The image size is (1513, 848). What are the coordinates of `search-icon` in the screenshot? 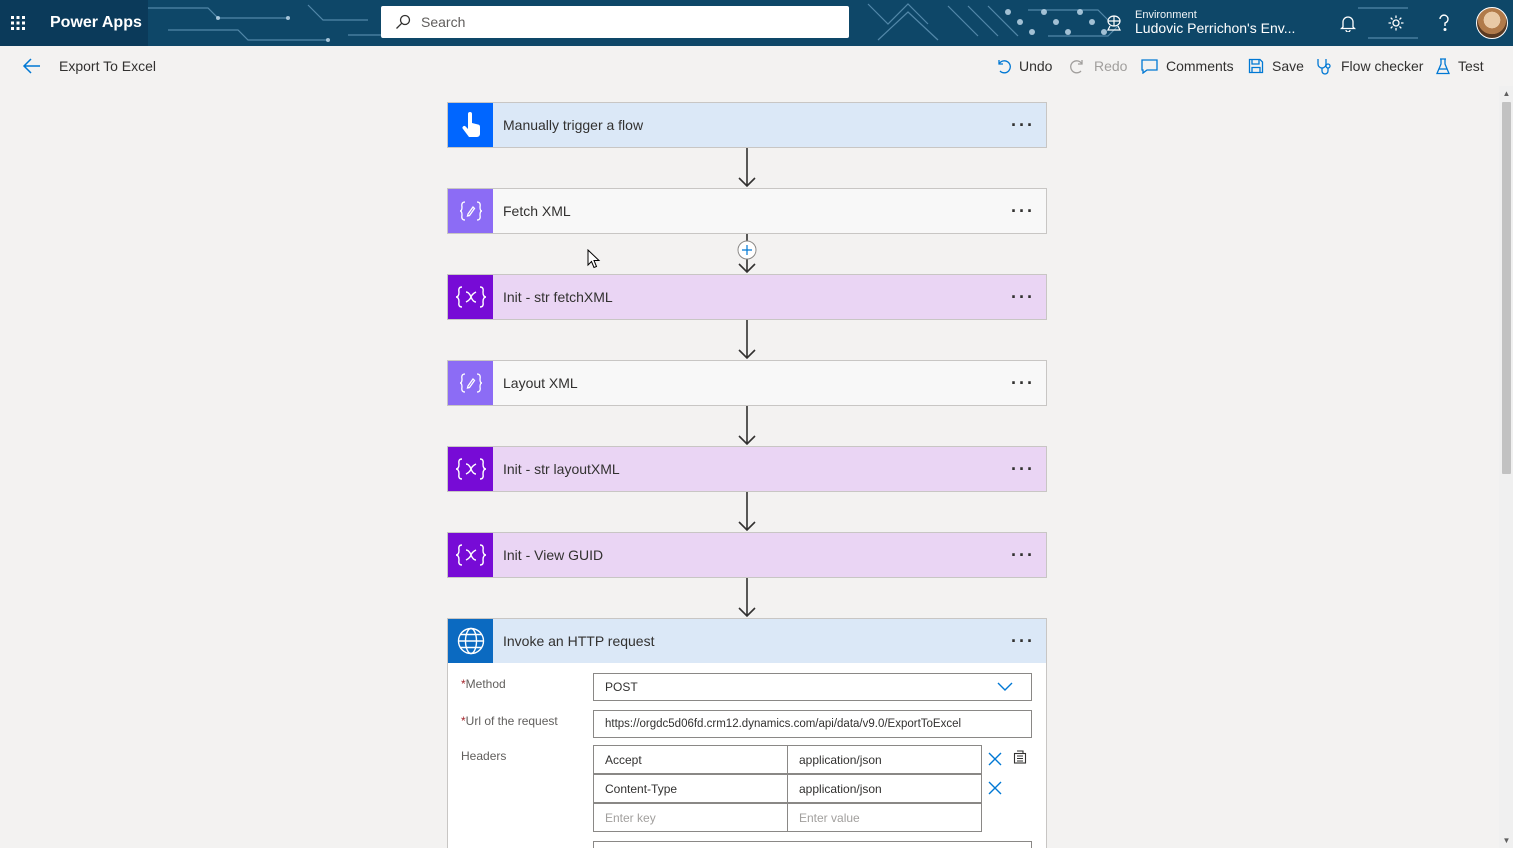 It's located at (403, 21).